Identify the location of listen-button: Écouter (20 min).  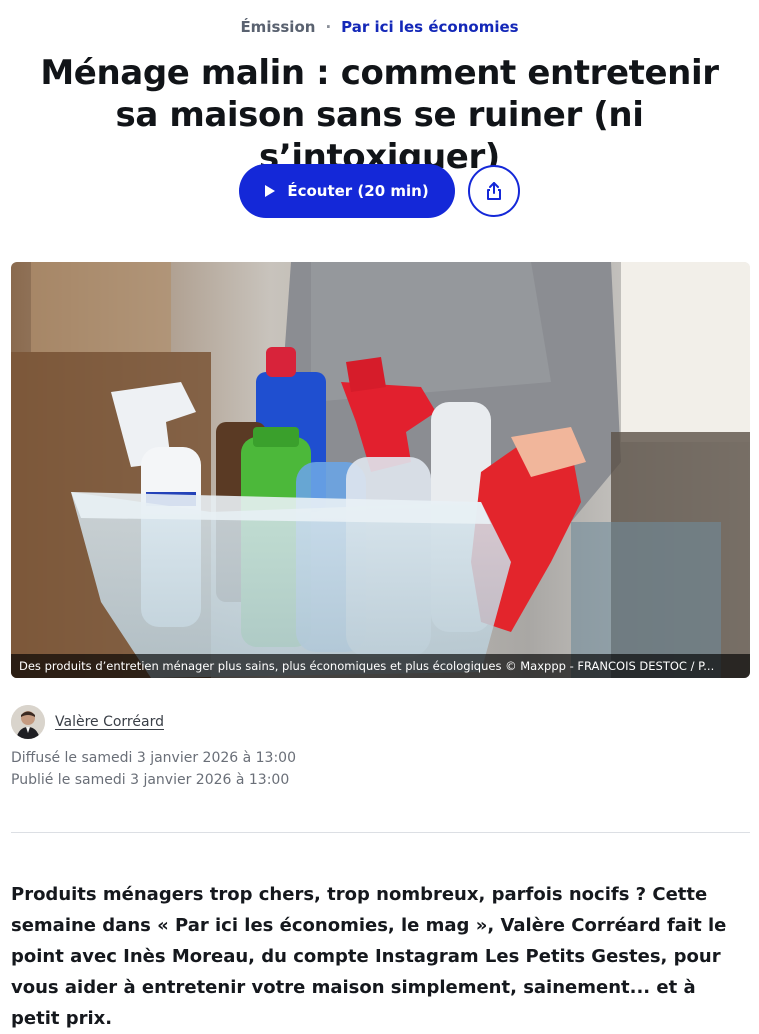
(347, 191).